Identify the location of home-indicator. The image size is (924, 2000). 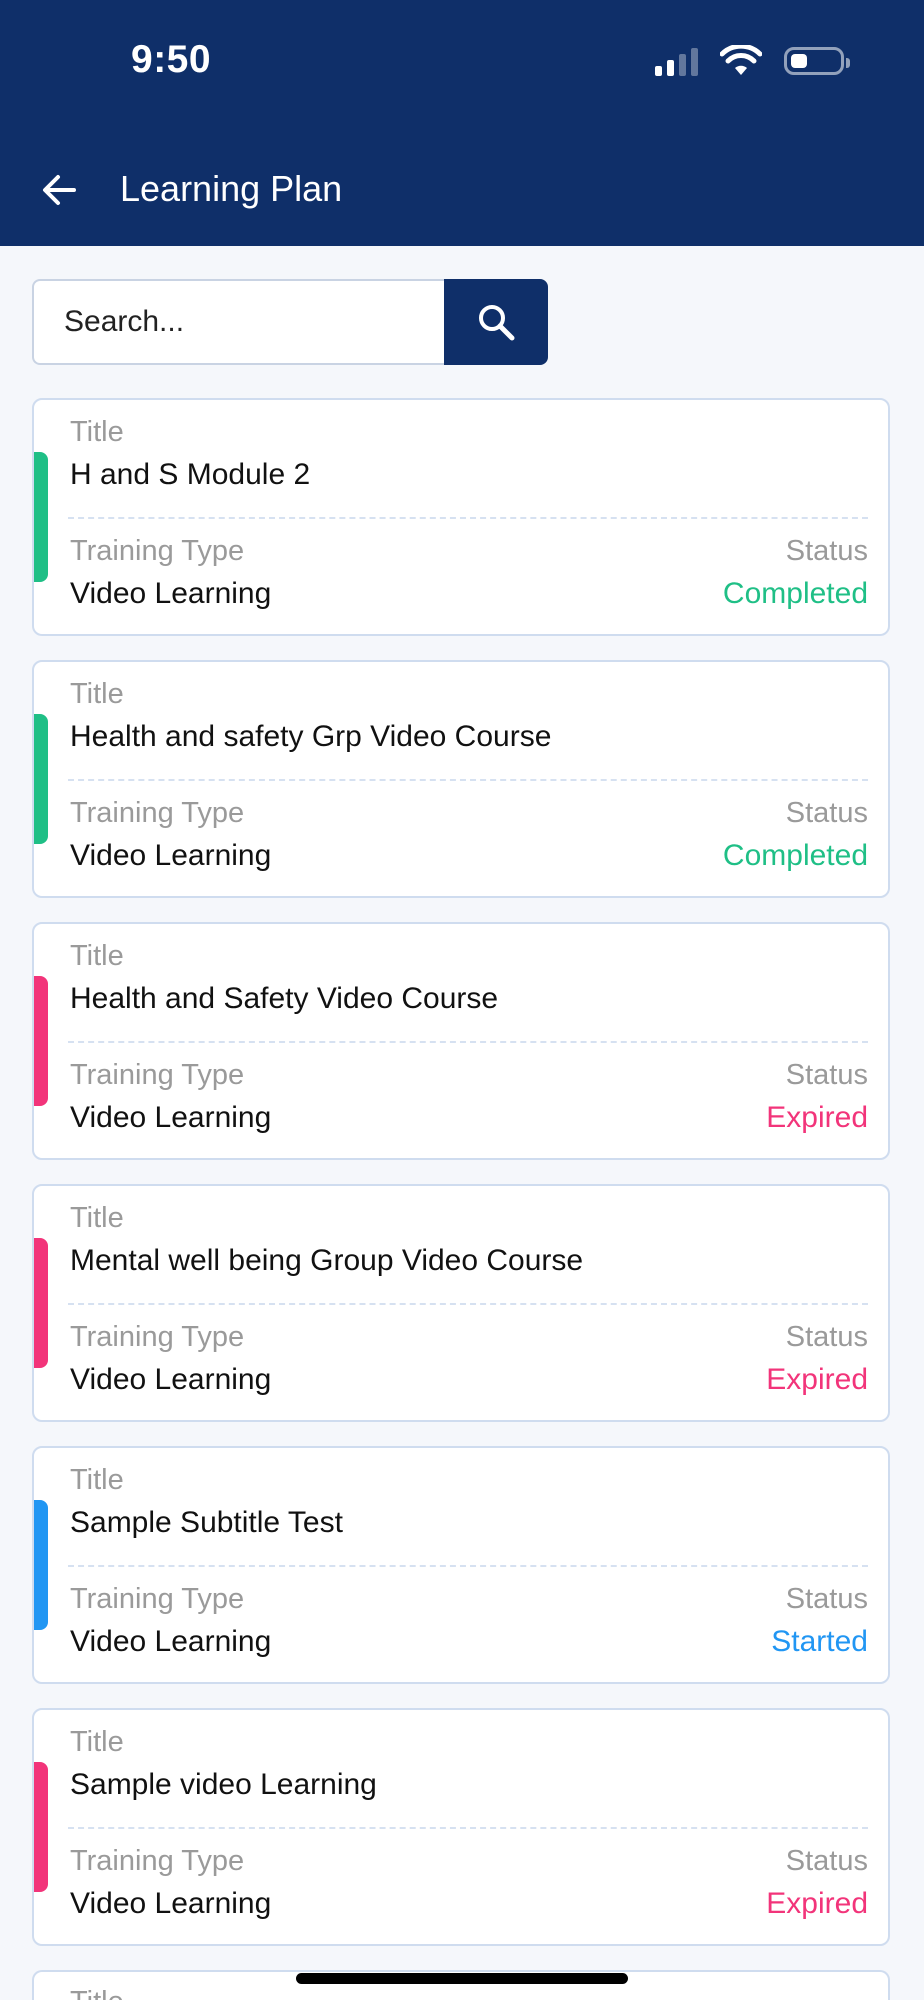
(462, 1978).